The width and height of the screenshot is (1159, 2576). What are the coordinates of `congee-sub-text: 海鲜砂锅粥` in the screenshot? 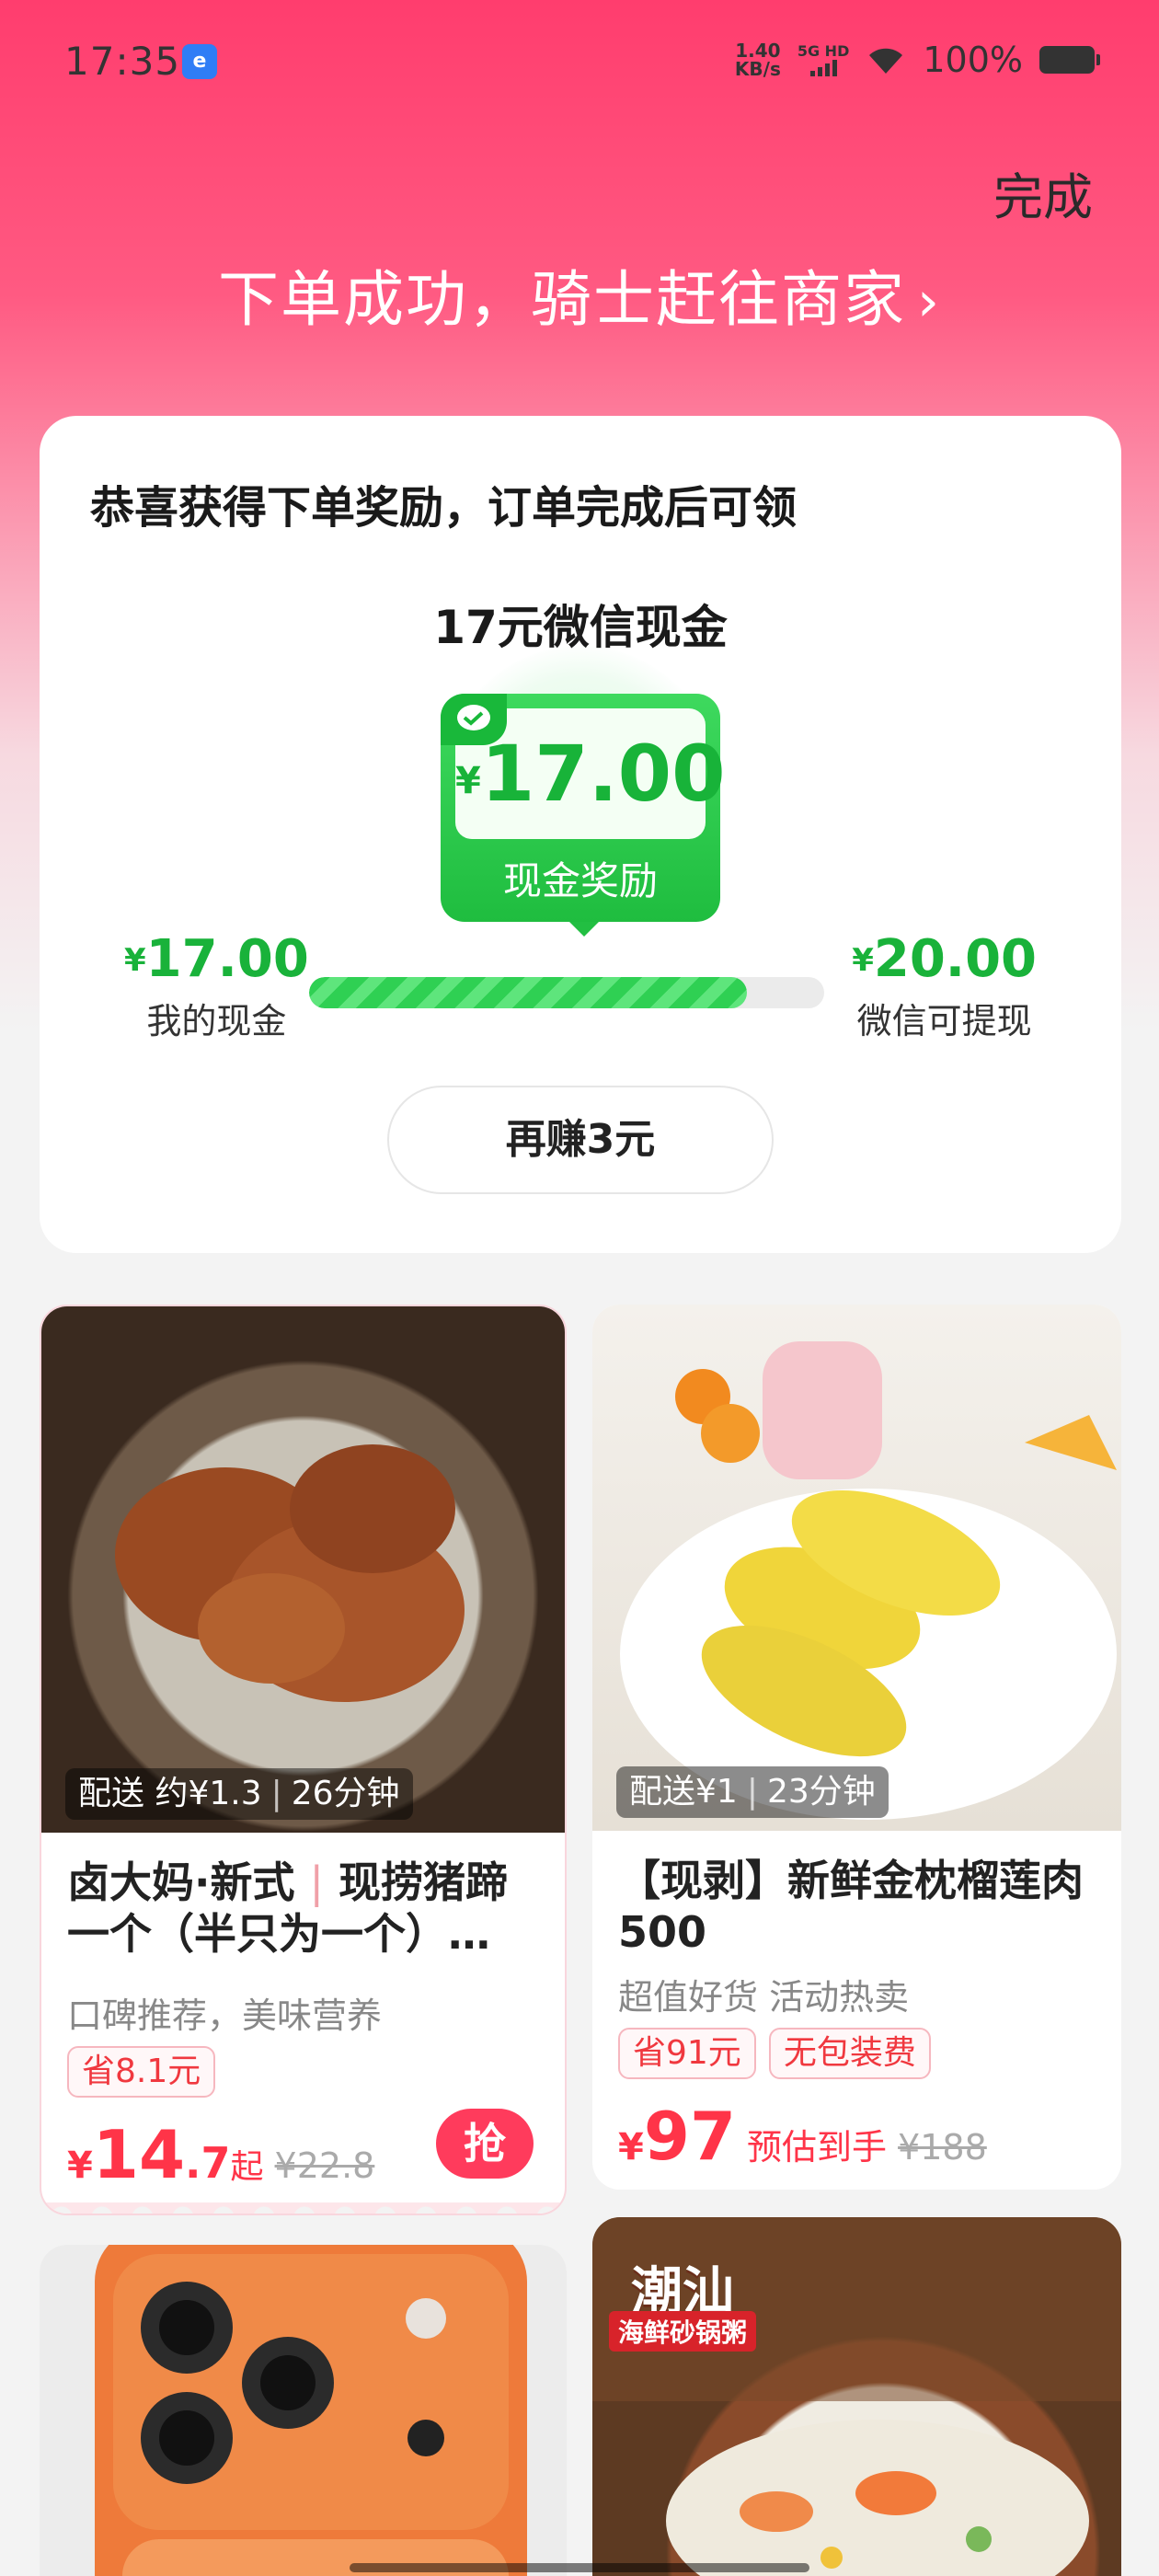 It's located at (683, 2331).